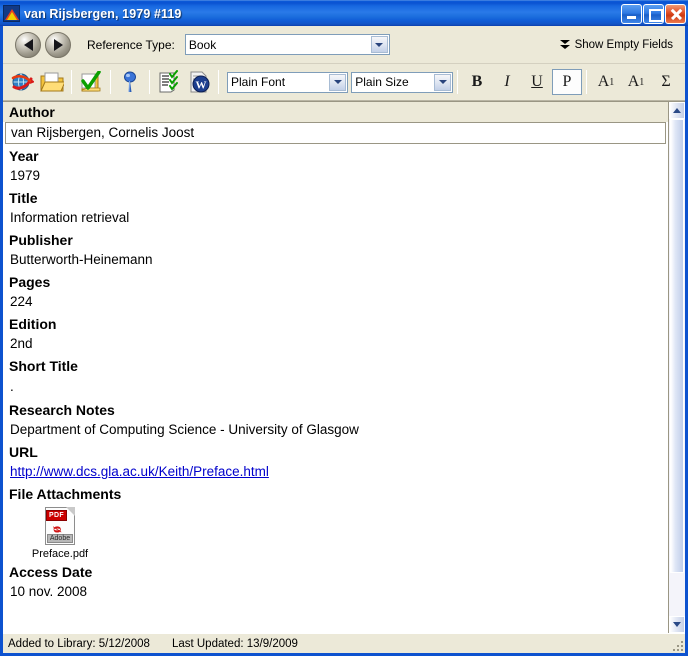  I want to click on arrow-left-icon, so click(28, 44).